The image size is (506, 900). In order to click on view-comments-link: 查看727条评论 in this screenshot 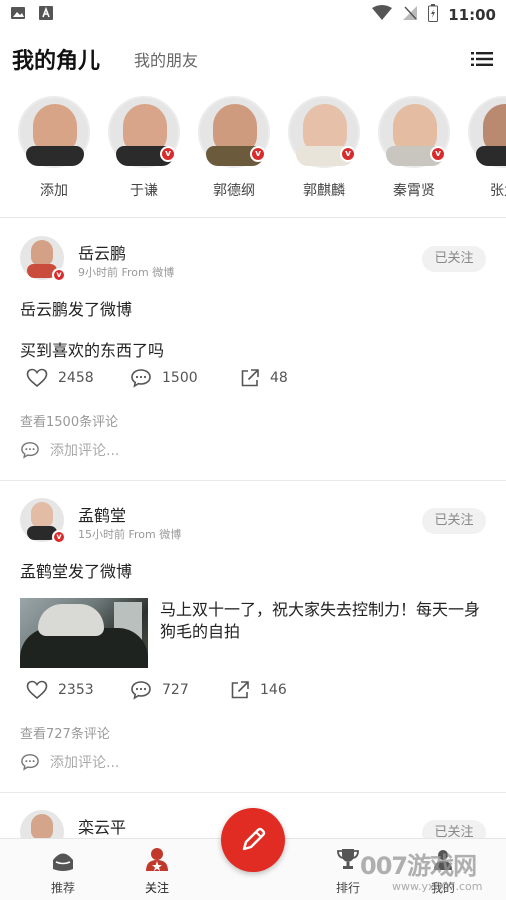, I will do `click(65, 732)`.